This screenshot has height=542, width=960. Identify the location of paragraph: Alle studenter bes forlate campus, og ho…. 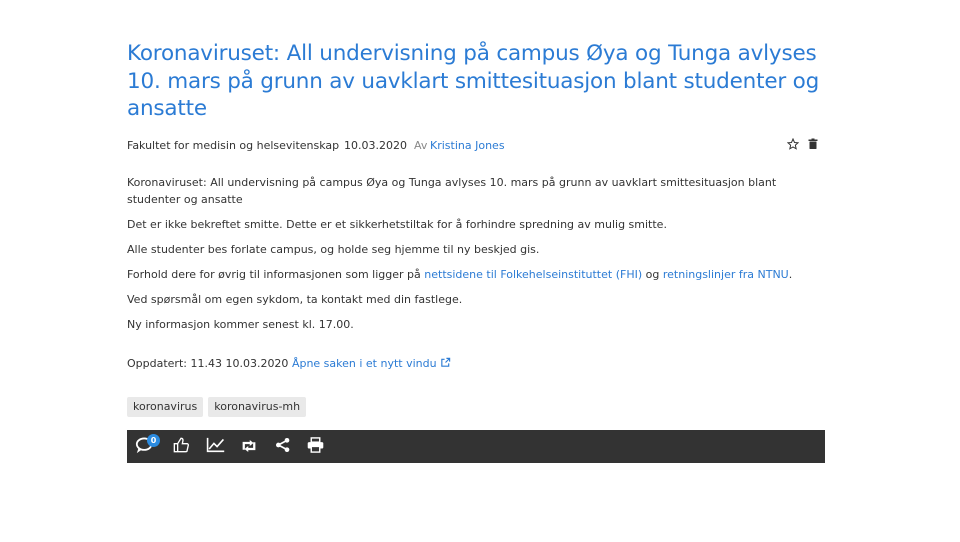
(333, 249).